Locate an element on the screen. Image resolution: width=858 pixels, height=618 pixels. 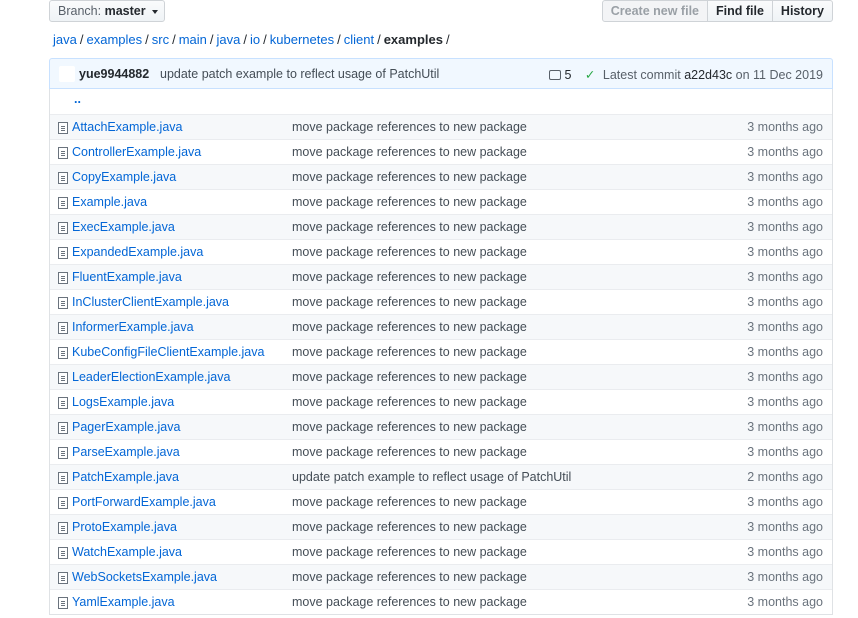
branch-name: master is located at coordinates (125, 11).